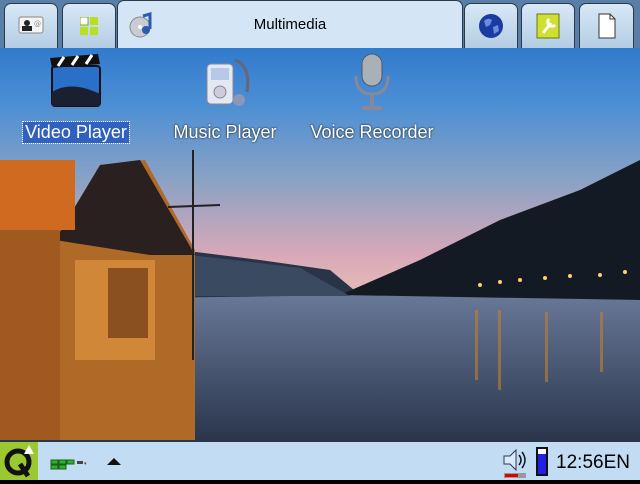 The image size is (640, 484). I want to click on desktop-item-music-player: Music Player, so click(225, 97).